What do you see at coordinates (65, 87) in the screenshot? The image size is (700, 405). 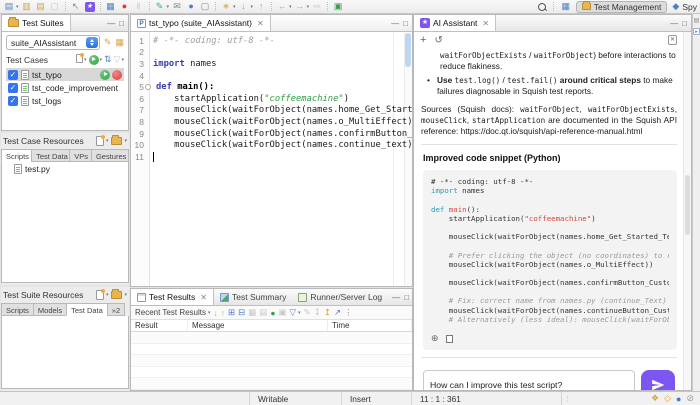 I see `list-item-tst-code-improvement: ✓ tst_code_improvement` at bounding box center [65, 87].